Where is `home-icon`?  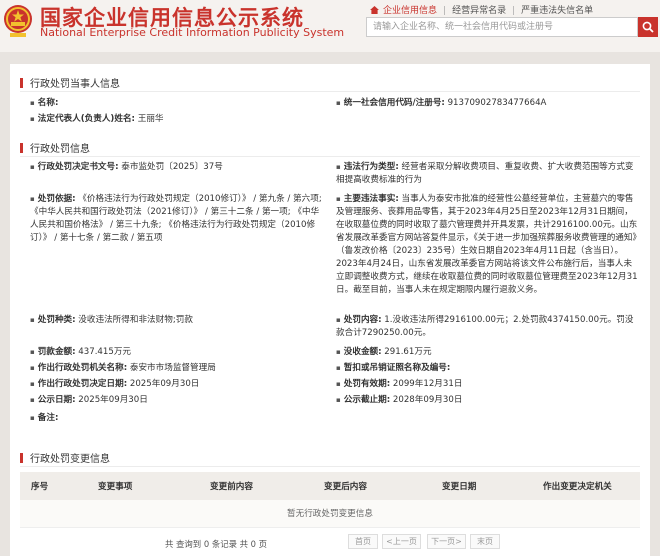 home-icon is located at coordinates (374, 10).